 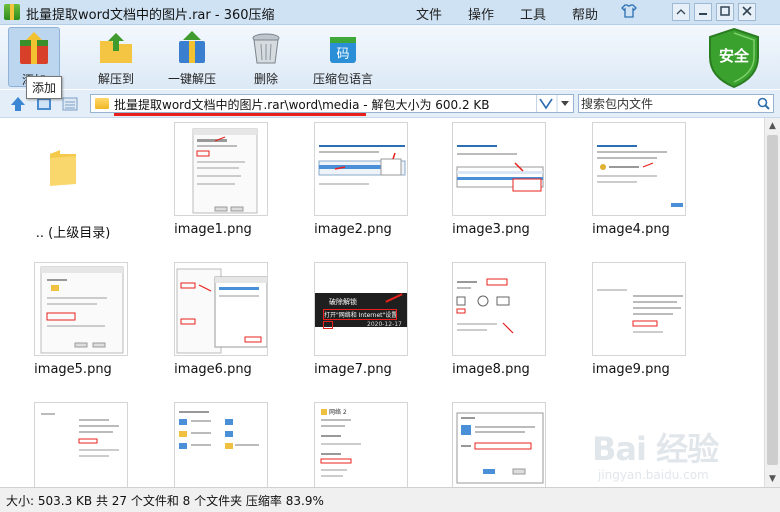 What do you see at coordinates (73, 233) in the screenshot?
I see `file-name: .. (上级目录)` at bounding box center [73, 233].